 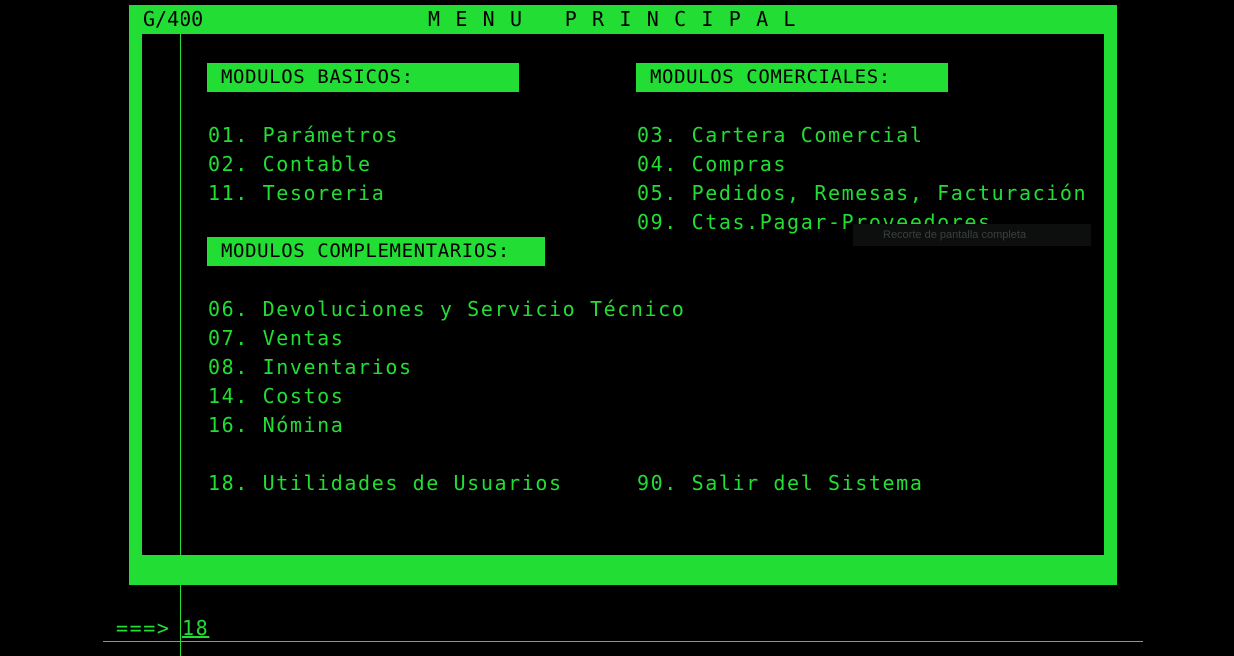 What do you see at coordinates (712, 164) in the screenshot?
I see `menu-item-compras: 04. Compras` at bounding box center [712, 164].